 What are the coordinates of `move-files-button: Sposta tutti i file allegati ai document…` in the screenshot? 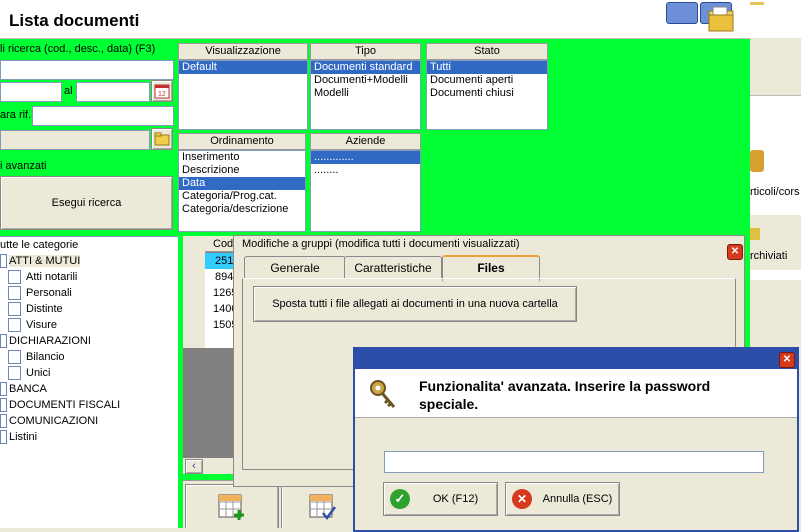 It's located at (415, 304).